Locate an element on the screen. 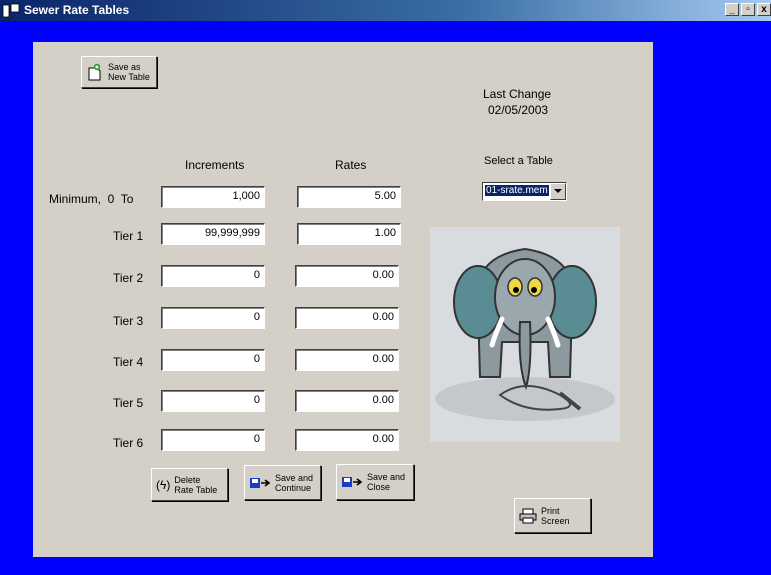 The image size is (771, 575). delete-icon: (ϟ) is located at coordinates (163, 484).